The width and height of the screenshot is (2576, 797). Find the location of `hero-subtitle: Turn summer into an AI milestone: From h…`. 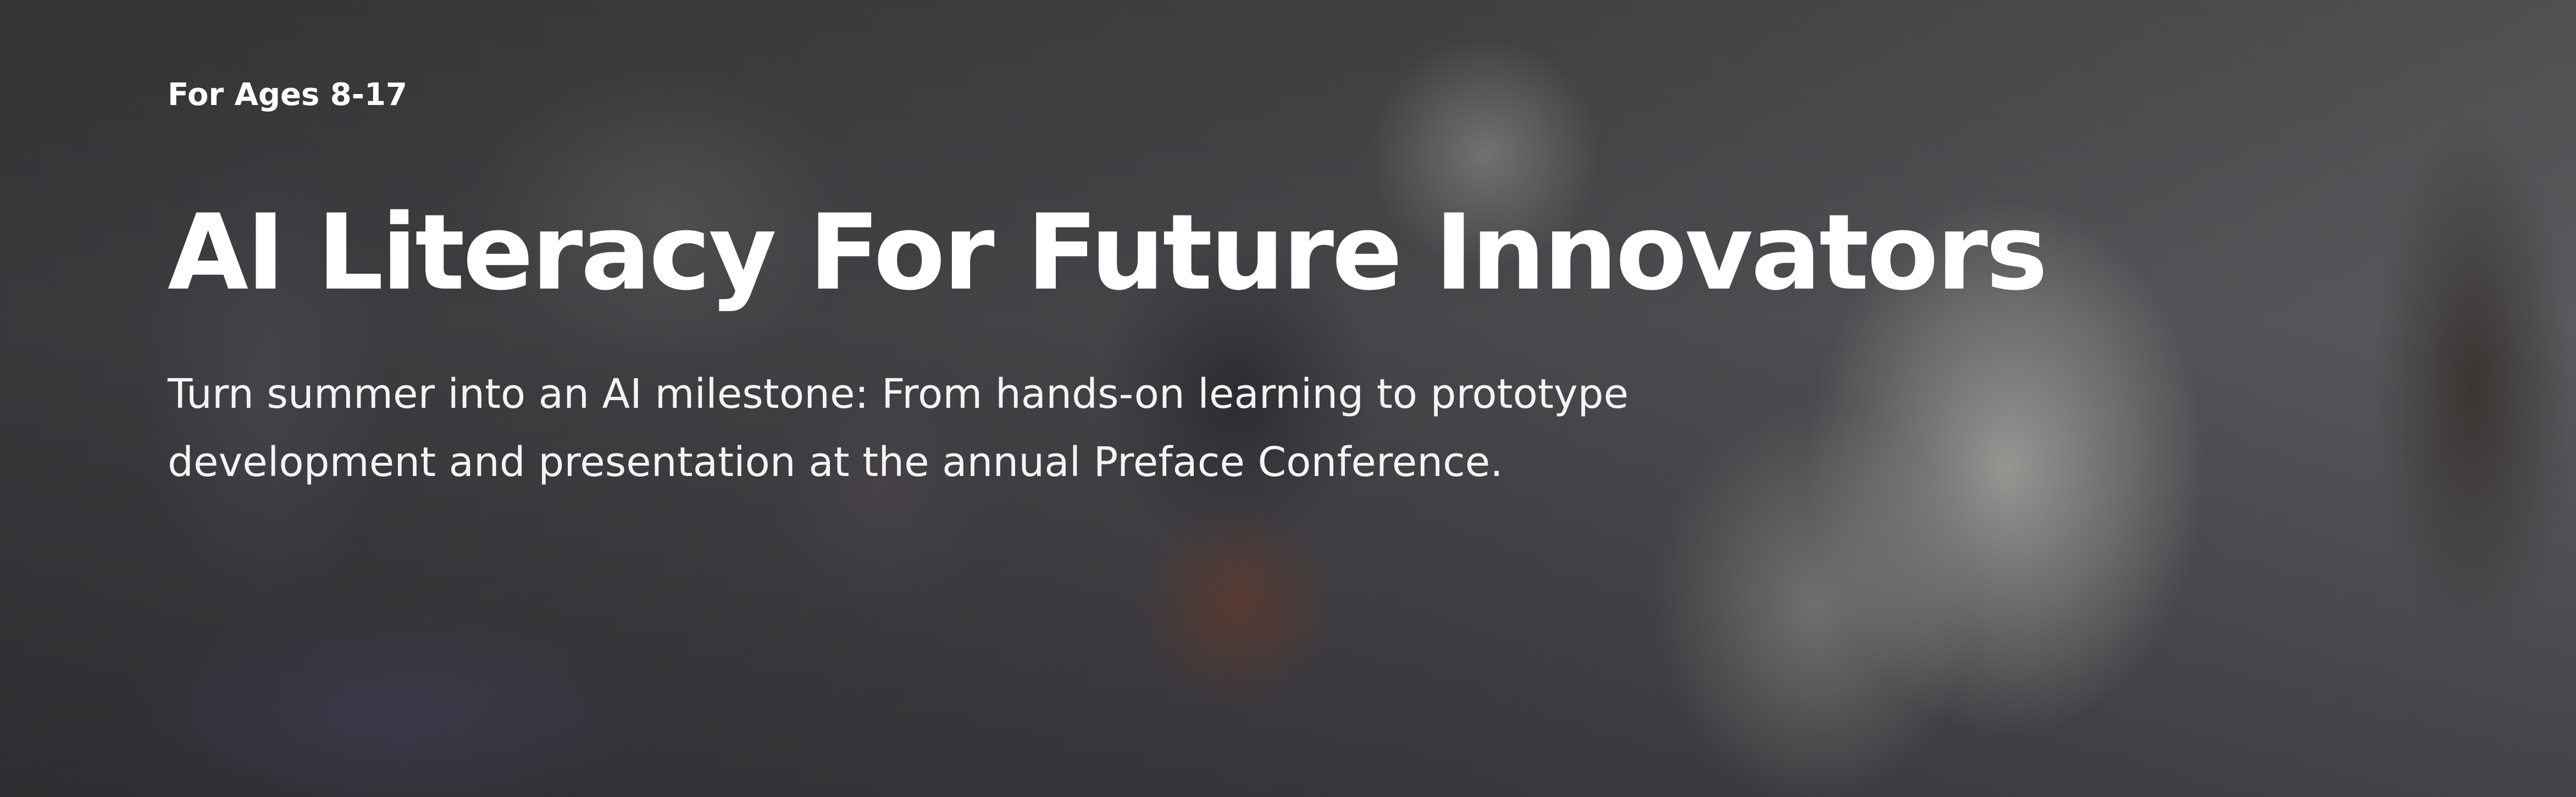

hero-subtitle: Turn summer into an AI milestone: From h… is located at coordinates (898, 428).